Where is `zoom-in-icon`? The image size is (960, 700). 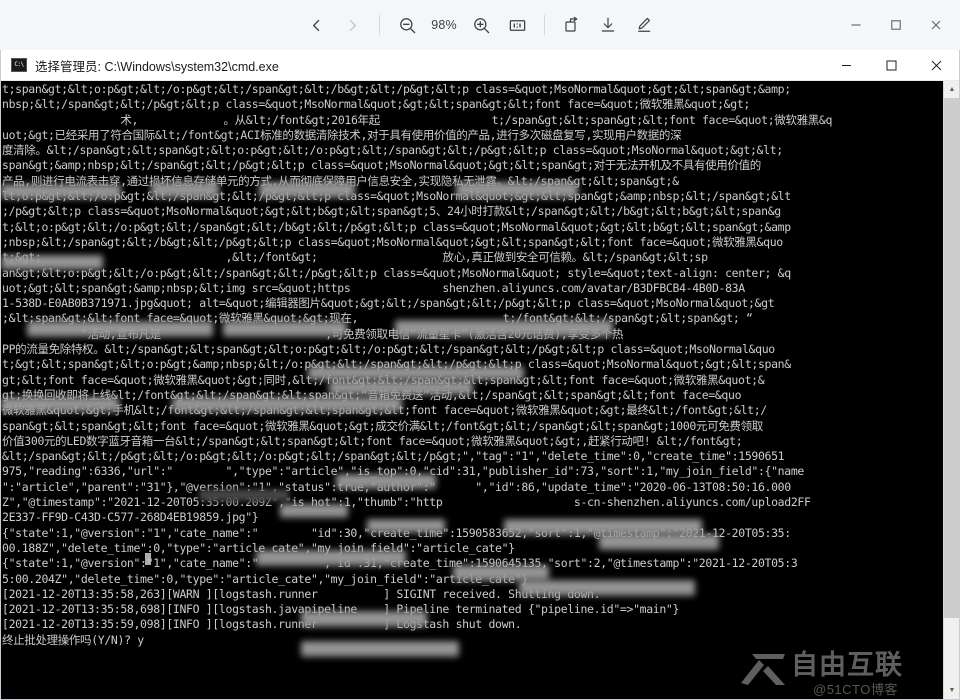 zoom-in-icon is located at coordinates (481, 25).